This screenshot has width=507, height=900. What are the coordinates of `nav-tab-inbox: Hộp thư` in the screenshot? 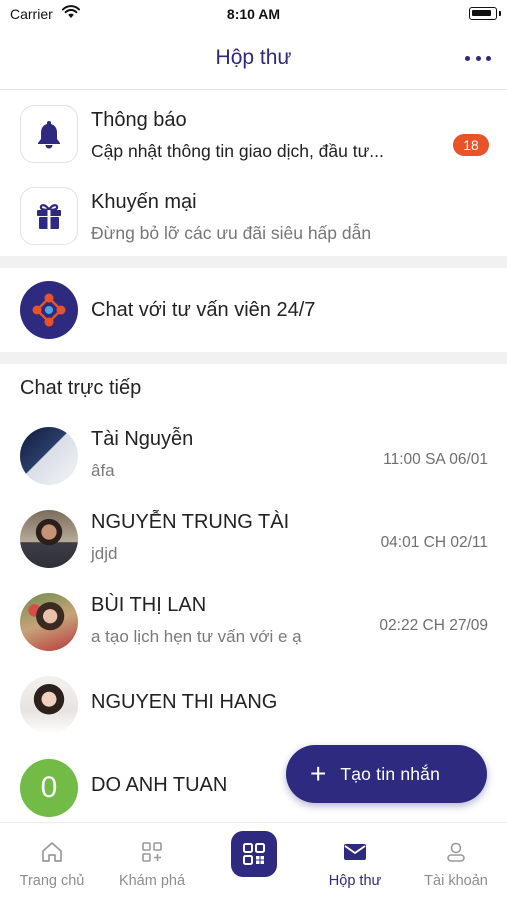 It's located at (355, 861).